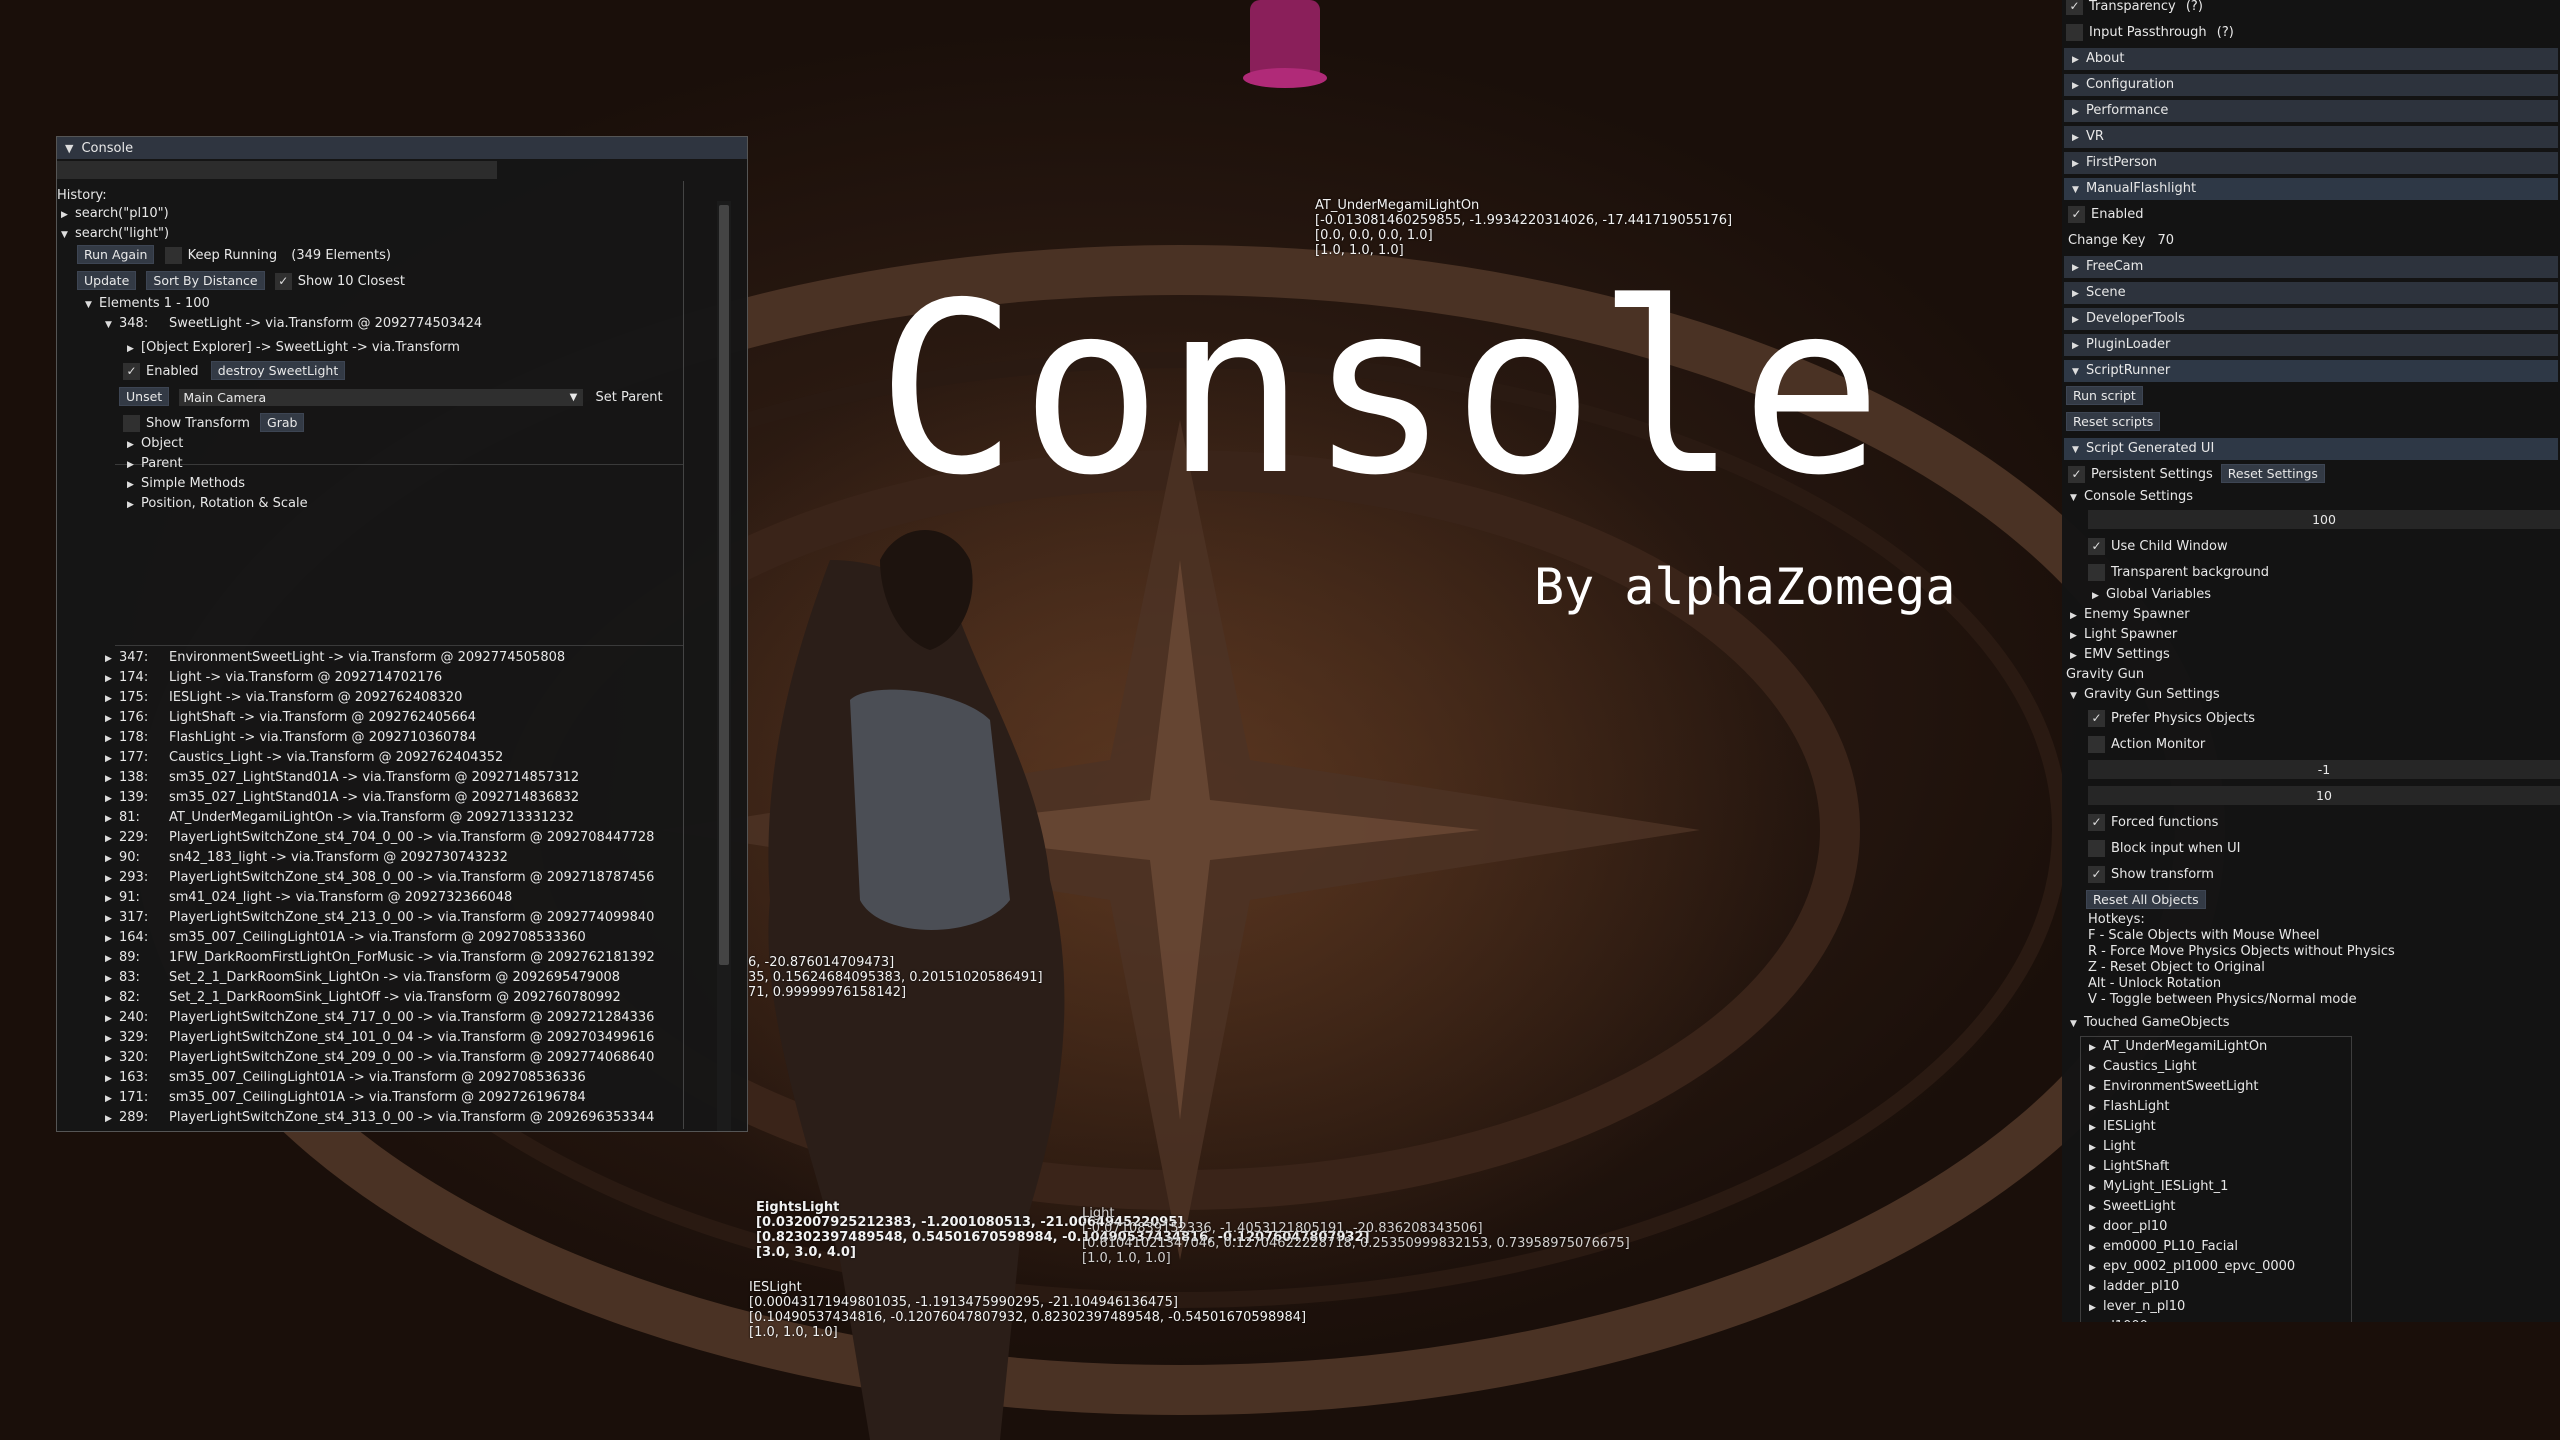  I want to click on console-window-titlebar: ▼ Console, so click(402, 148).